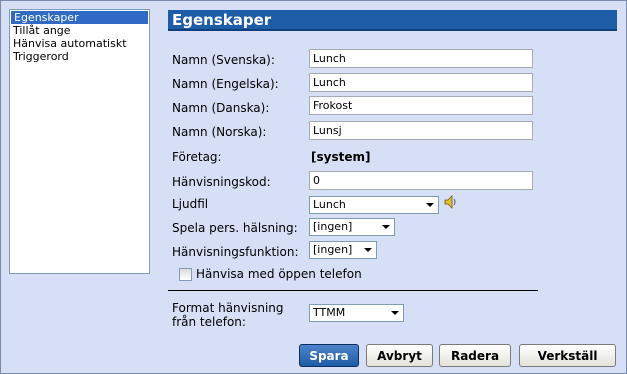 The image size is (627, 374). I want to click on company-label: Företag:, so click(197, 157).